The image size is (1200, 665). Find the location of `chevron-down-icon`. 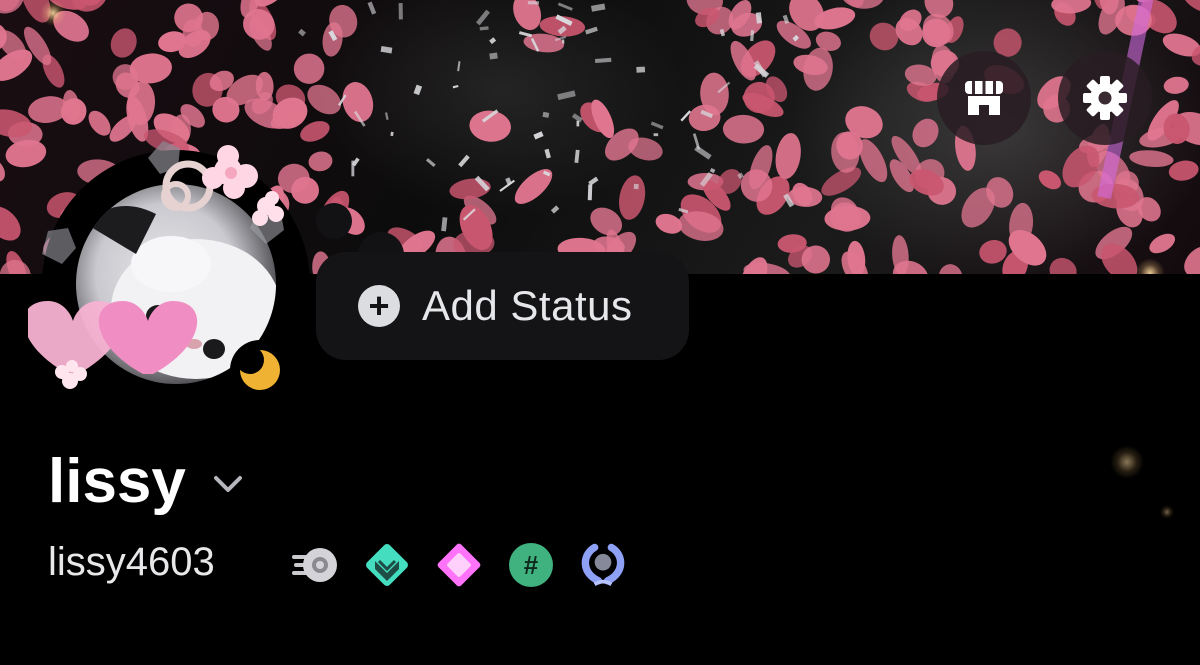

chevron-down-icon is located at coordinates (228, 485).